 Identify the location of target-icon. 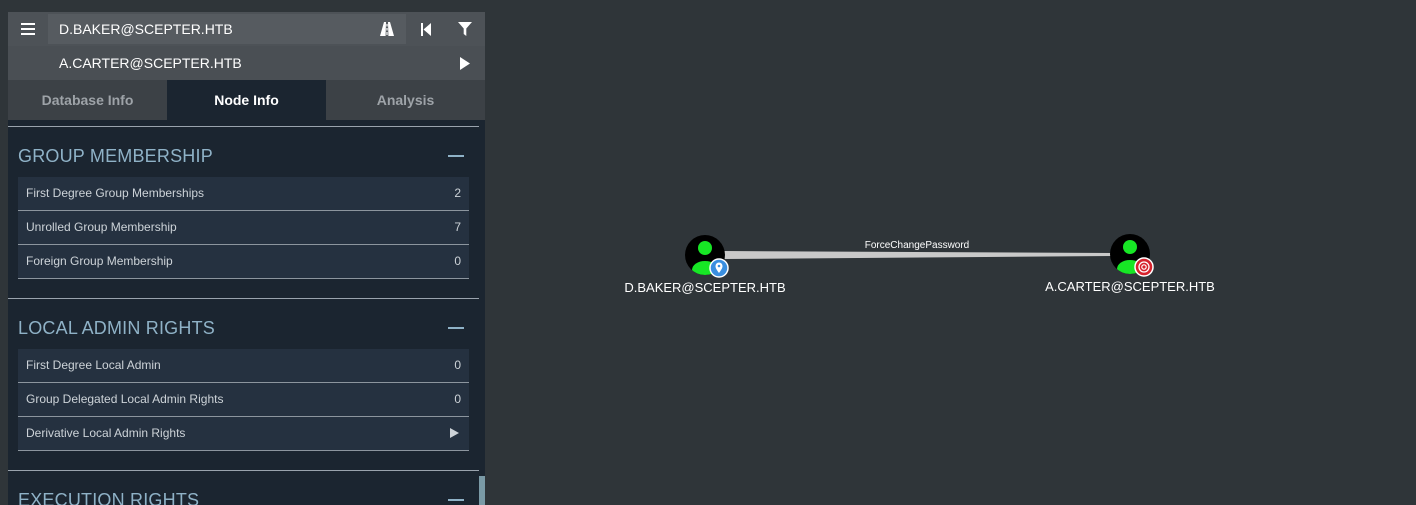
(1144, 267).